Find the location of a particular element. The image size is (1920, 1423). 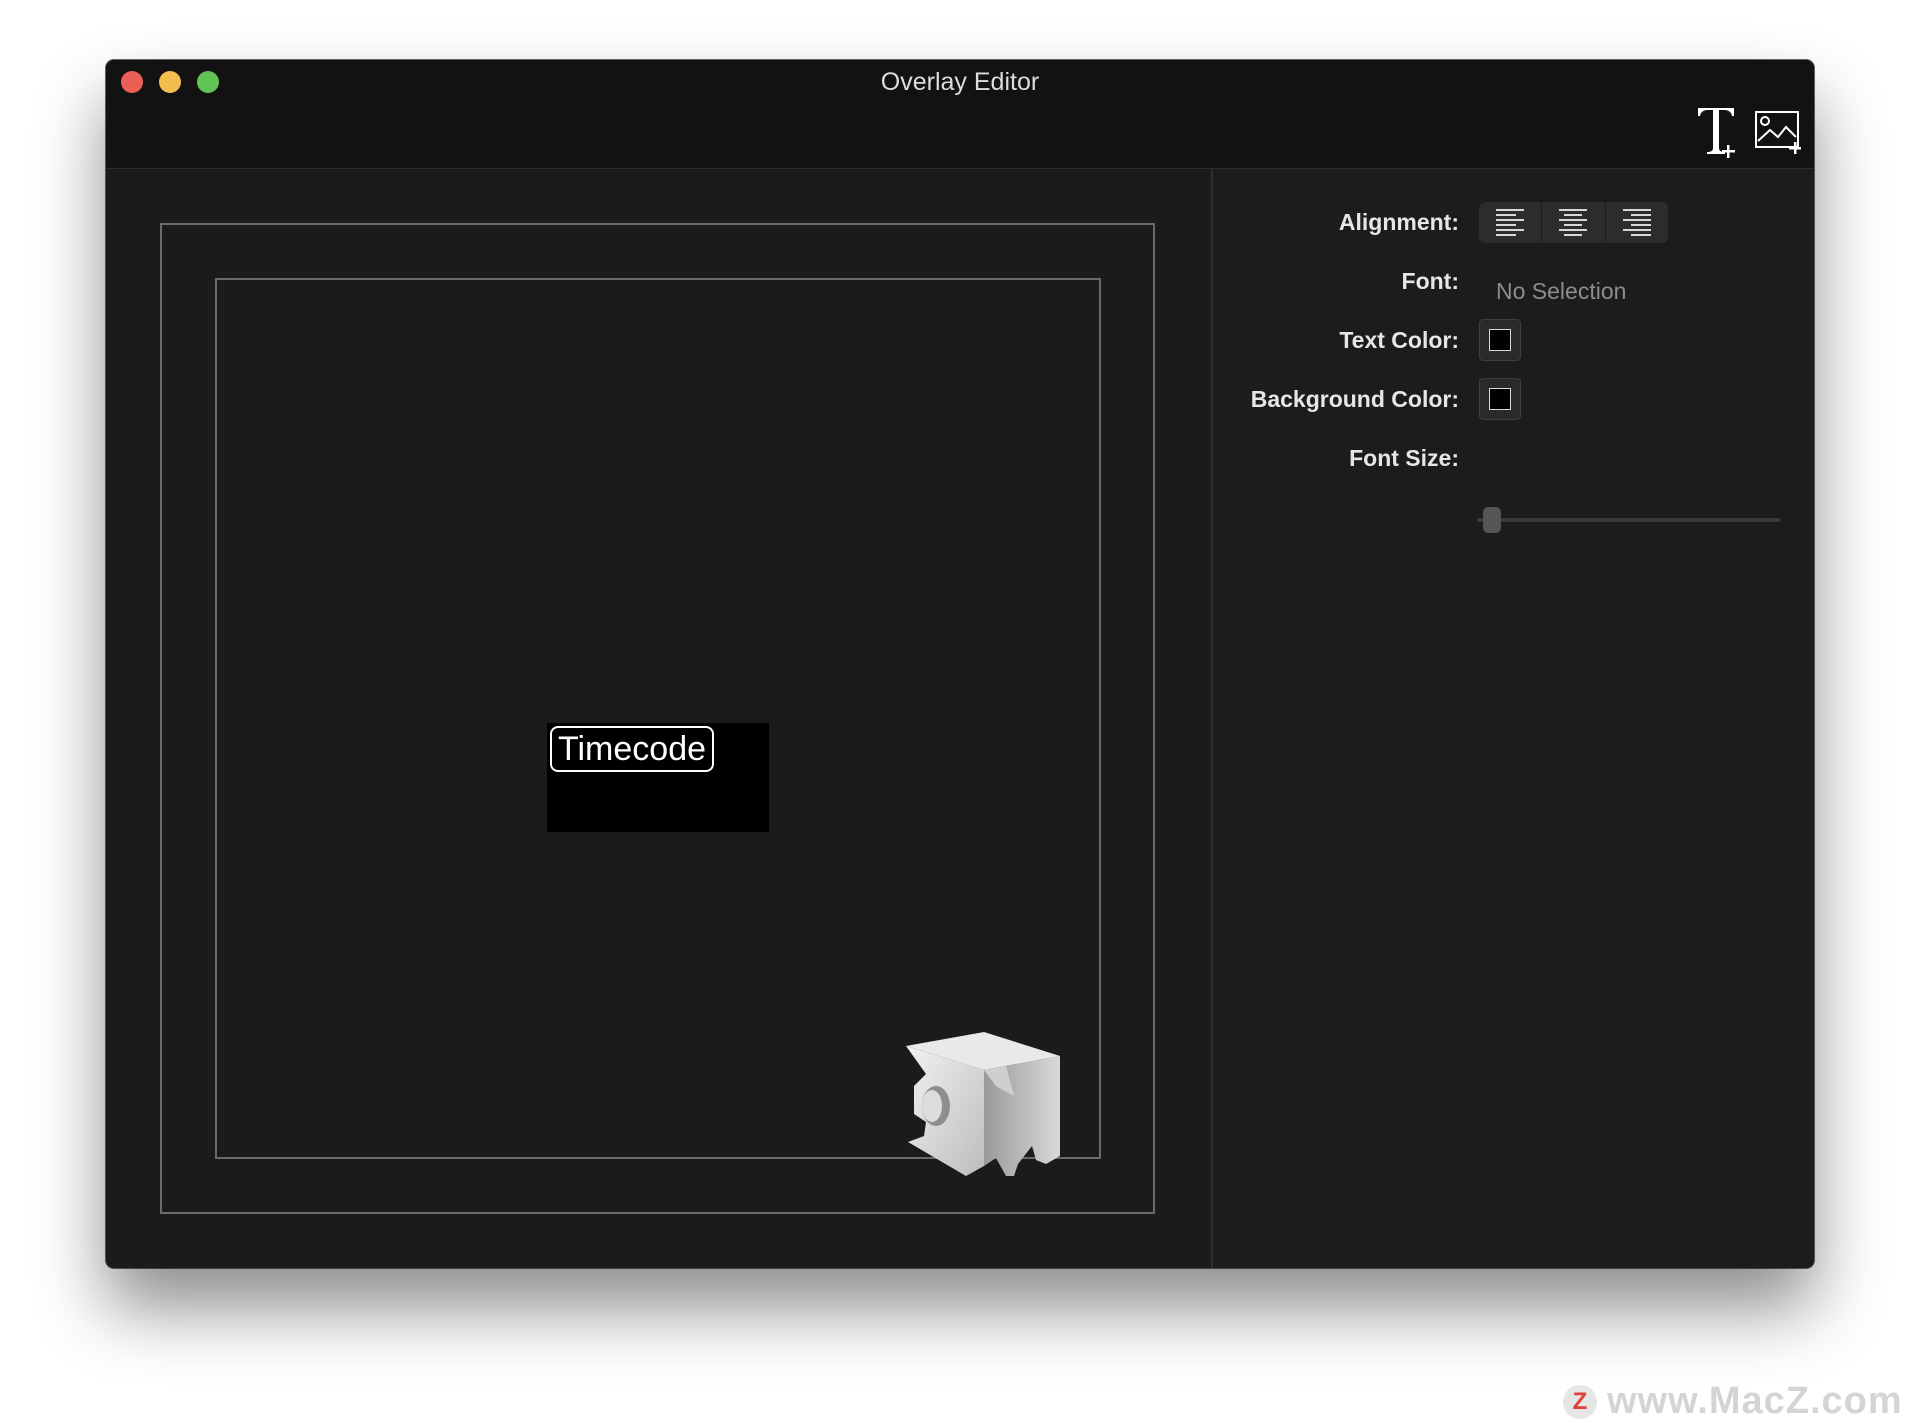

align-right-button is located at coordinates (1637, 222).